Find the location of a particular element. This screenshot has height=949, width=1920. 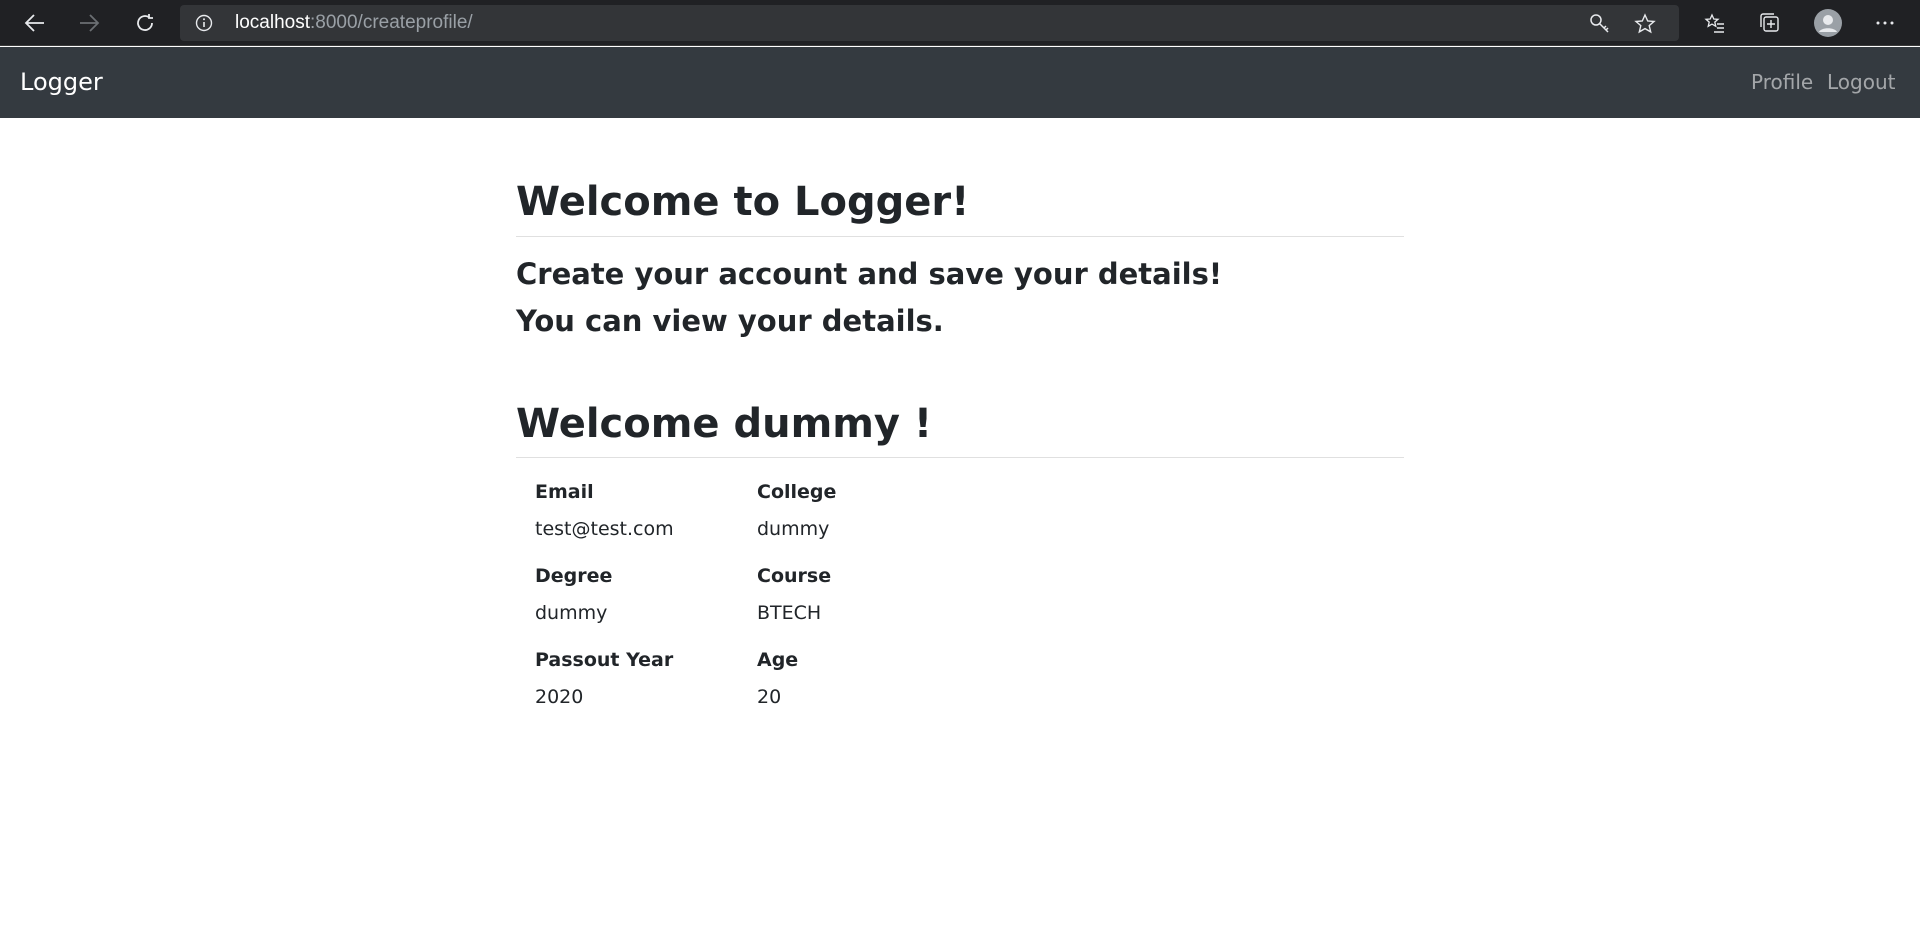

refresh-icon is located at coordinates (145, 23).